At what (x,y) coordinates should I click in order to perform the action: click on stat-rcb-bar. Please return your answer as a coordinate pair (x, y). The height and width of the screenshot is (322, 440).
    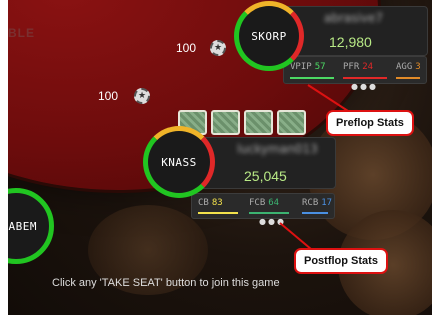
    Looking at the image, I should click on (315, 213).